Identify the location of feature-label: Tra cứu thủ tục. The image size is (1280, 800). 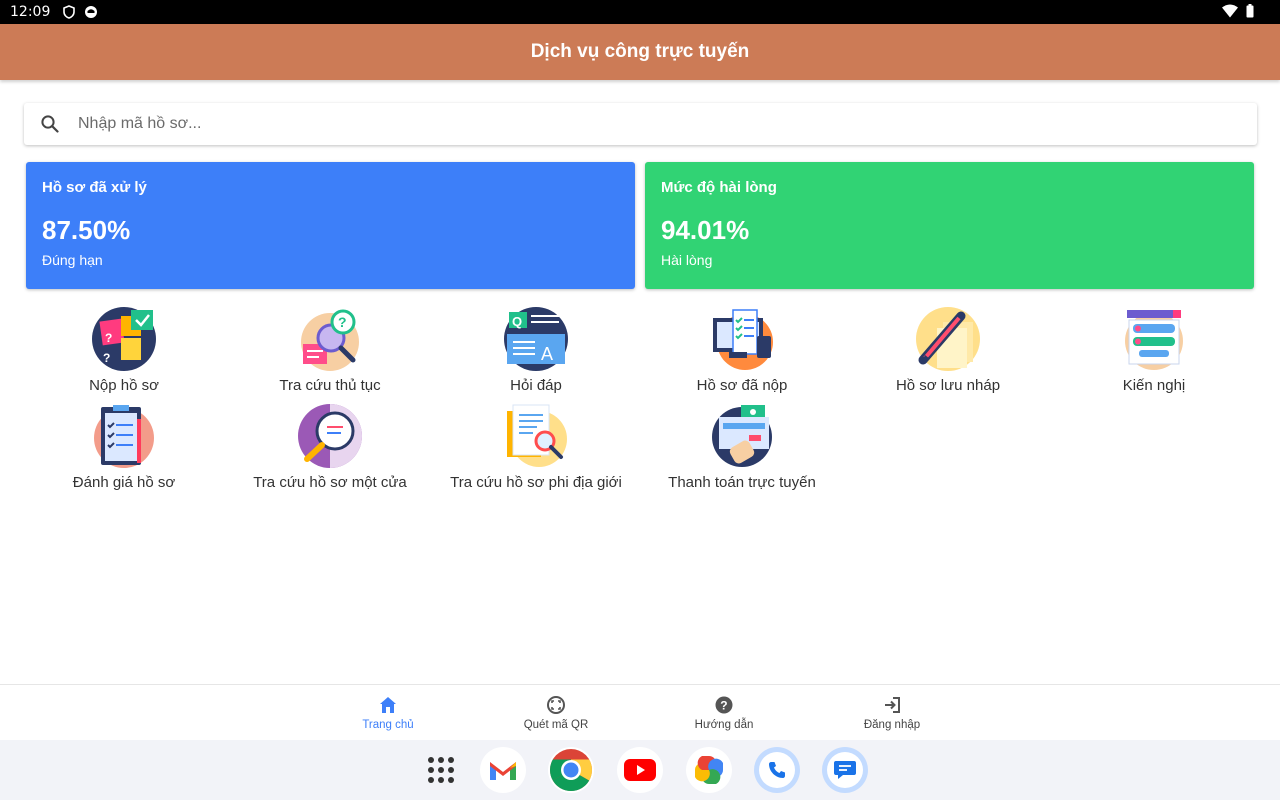
(330, 385).